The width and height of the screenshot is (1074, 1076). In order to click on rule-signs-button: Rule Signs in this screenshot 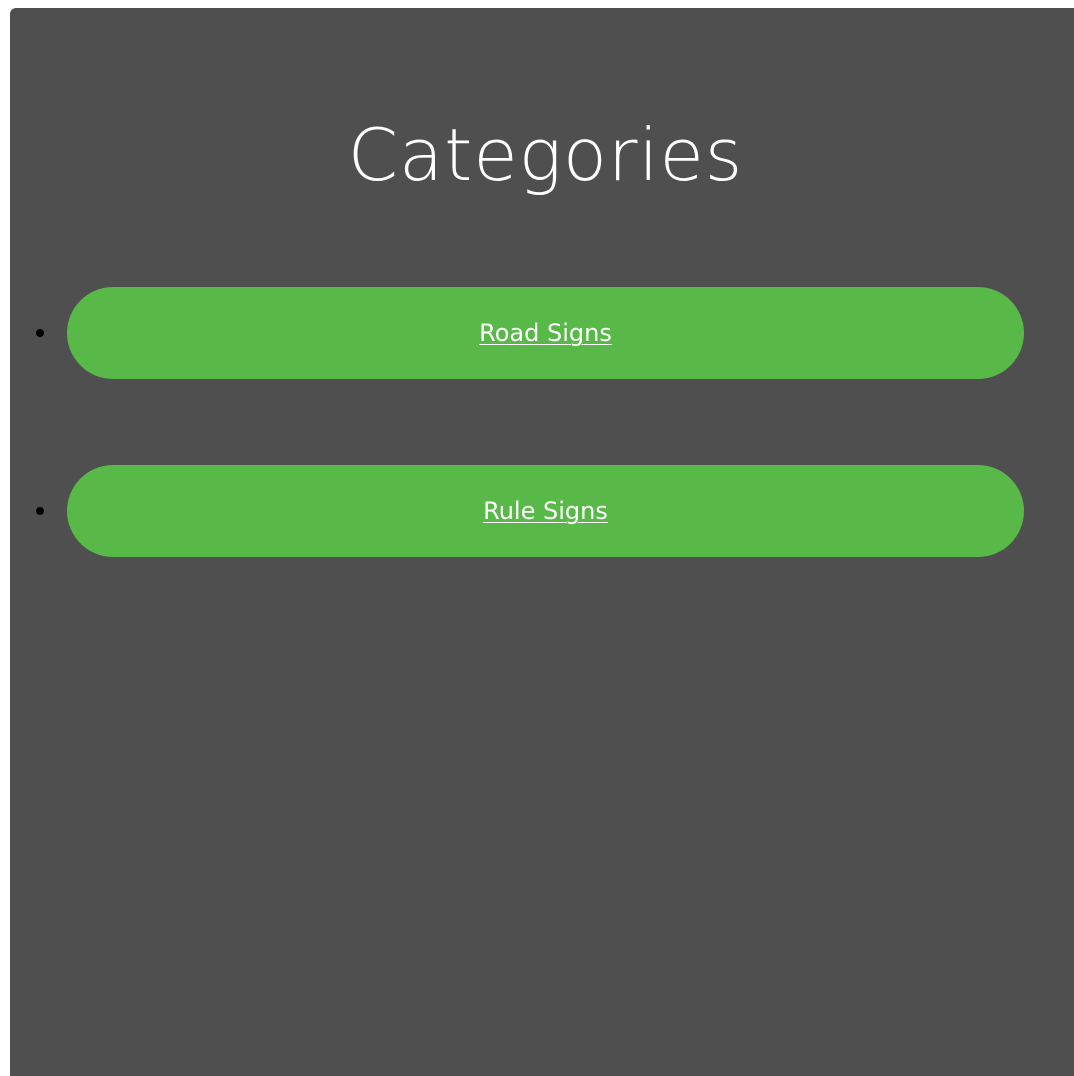, I will do `click(545, 511)`.